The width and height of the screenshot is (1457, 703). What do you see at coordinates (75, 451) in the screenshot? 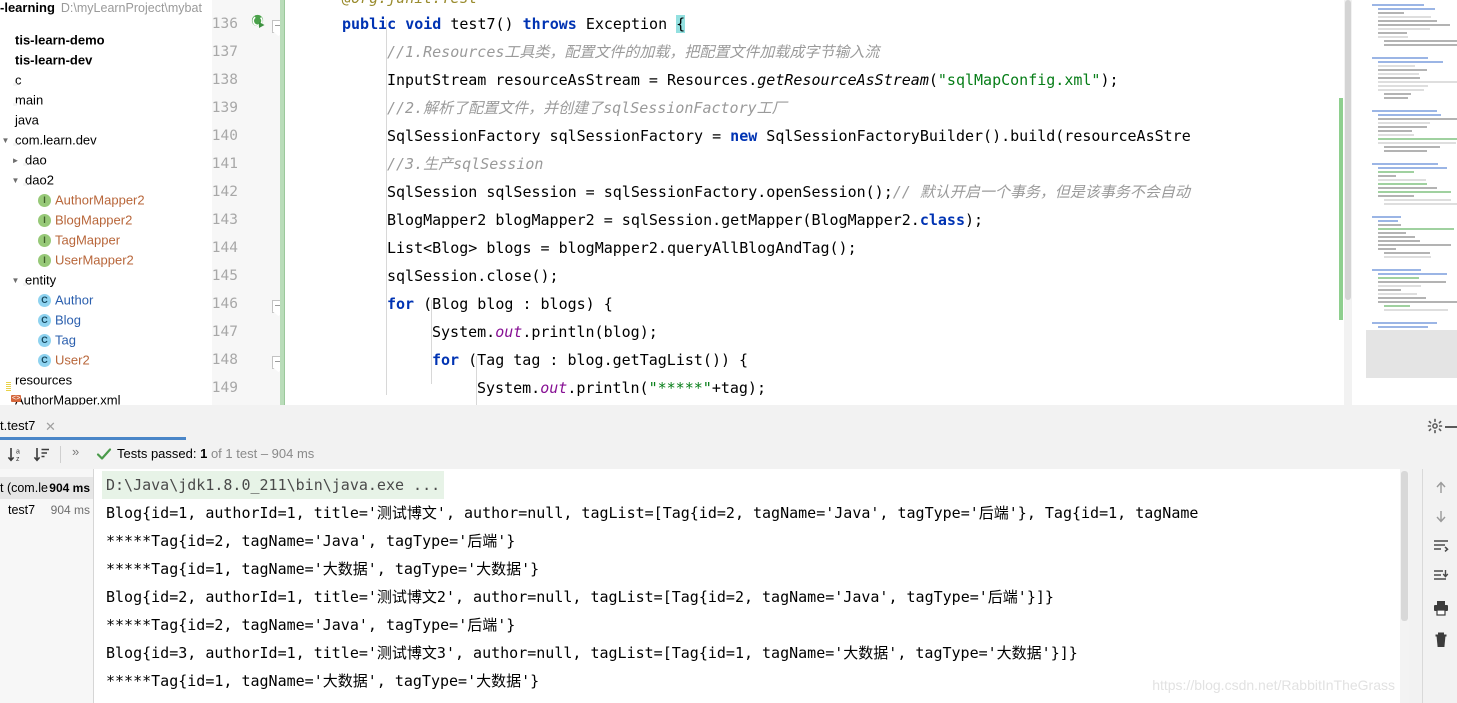
I see `more-options-icon: »` at bounding box center [75, 451].